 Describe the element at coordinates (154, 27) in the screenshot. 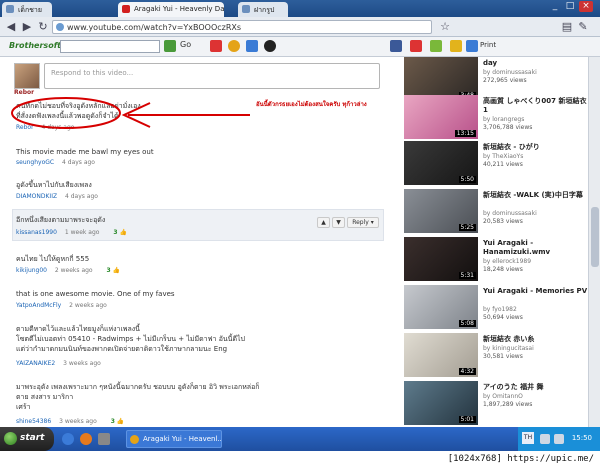

I see `url-text: www.youtube.com/watch?v=YxBOOOczRXs` at that location.